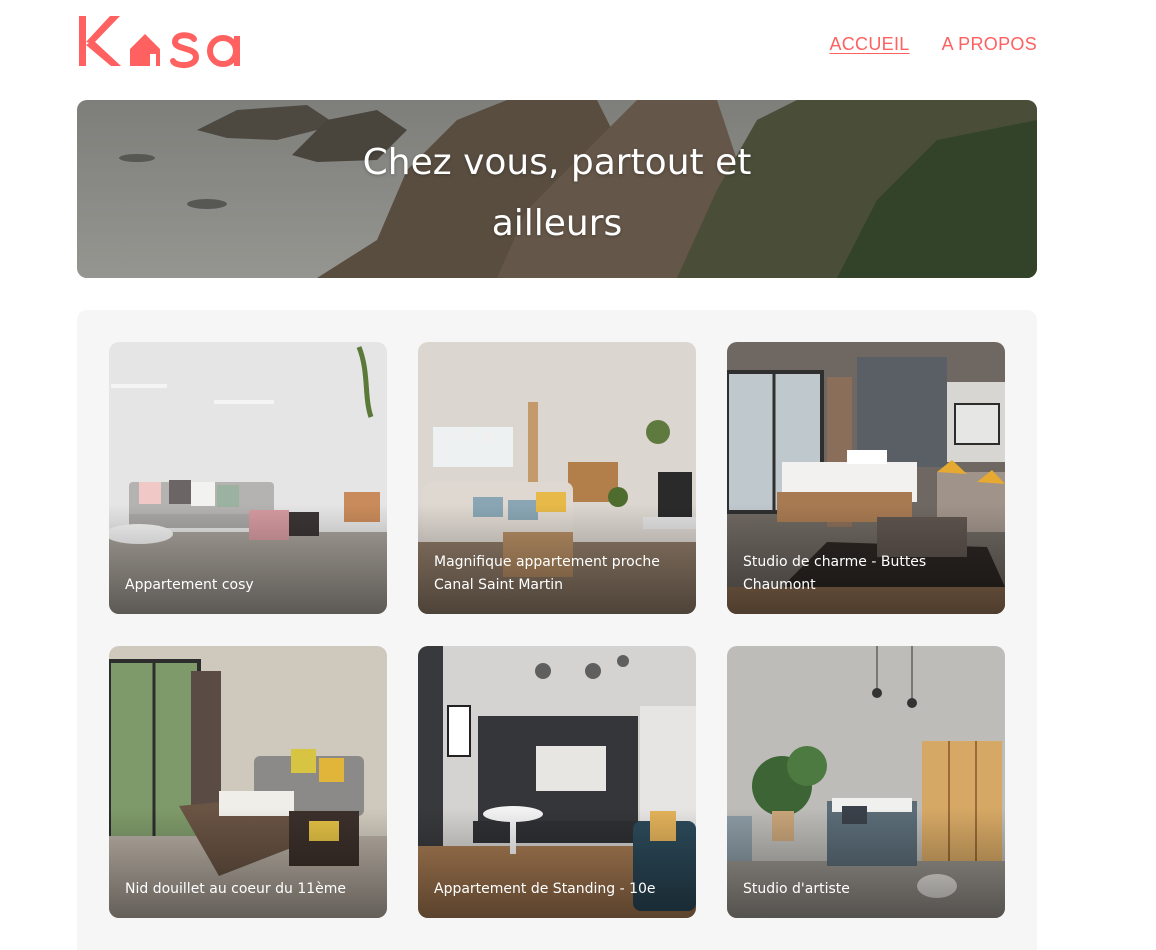 The image size is (1156, 950). Describe the element at coordinates (835, 573) in the screenshot. I see `listing-card-title: Studio de charme - Buttes Chaumont` at that location.